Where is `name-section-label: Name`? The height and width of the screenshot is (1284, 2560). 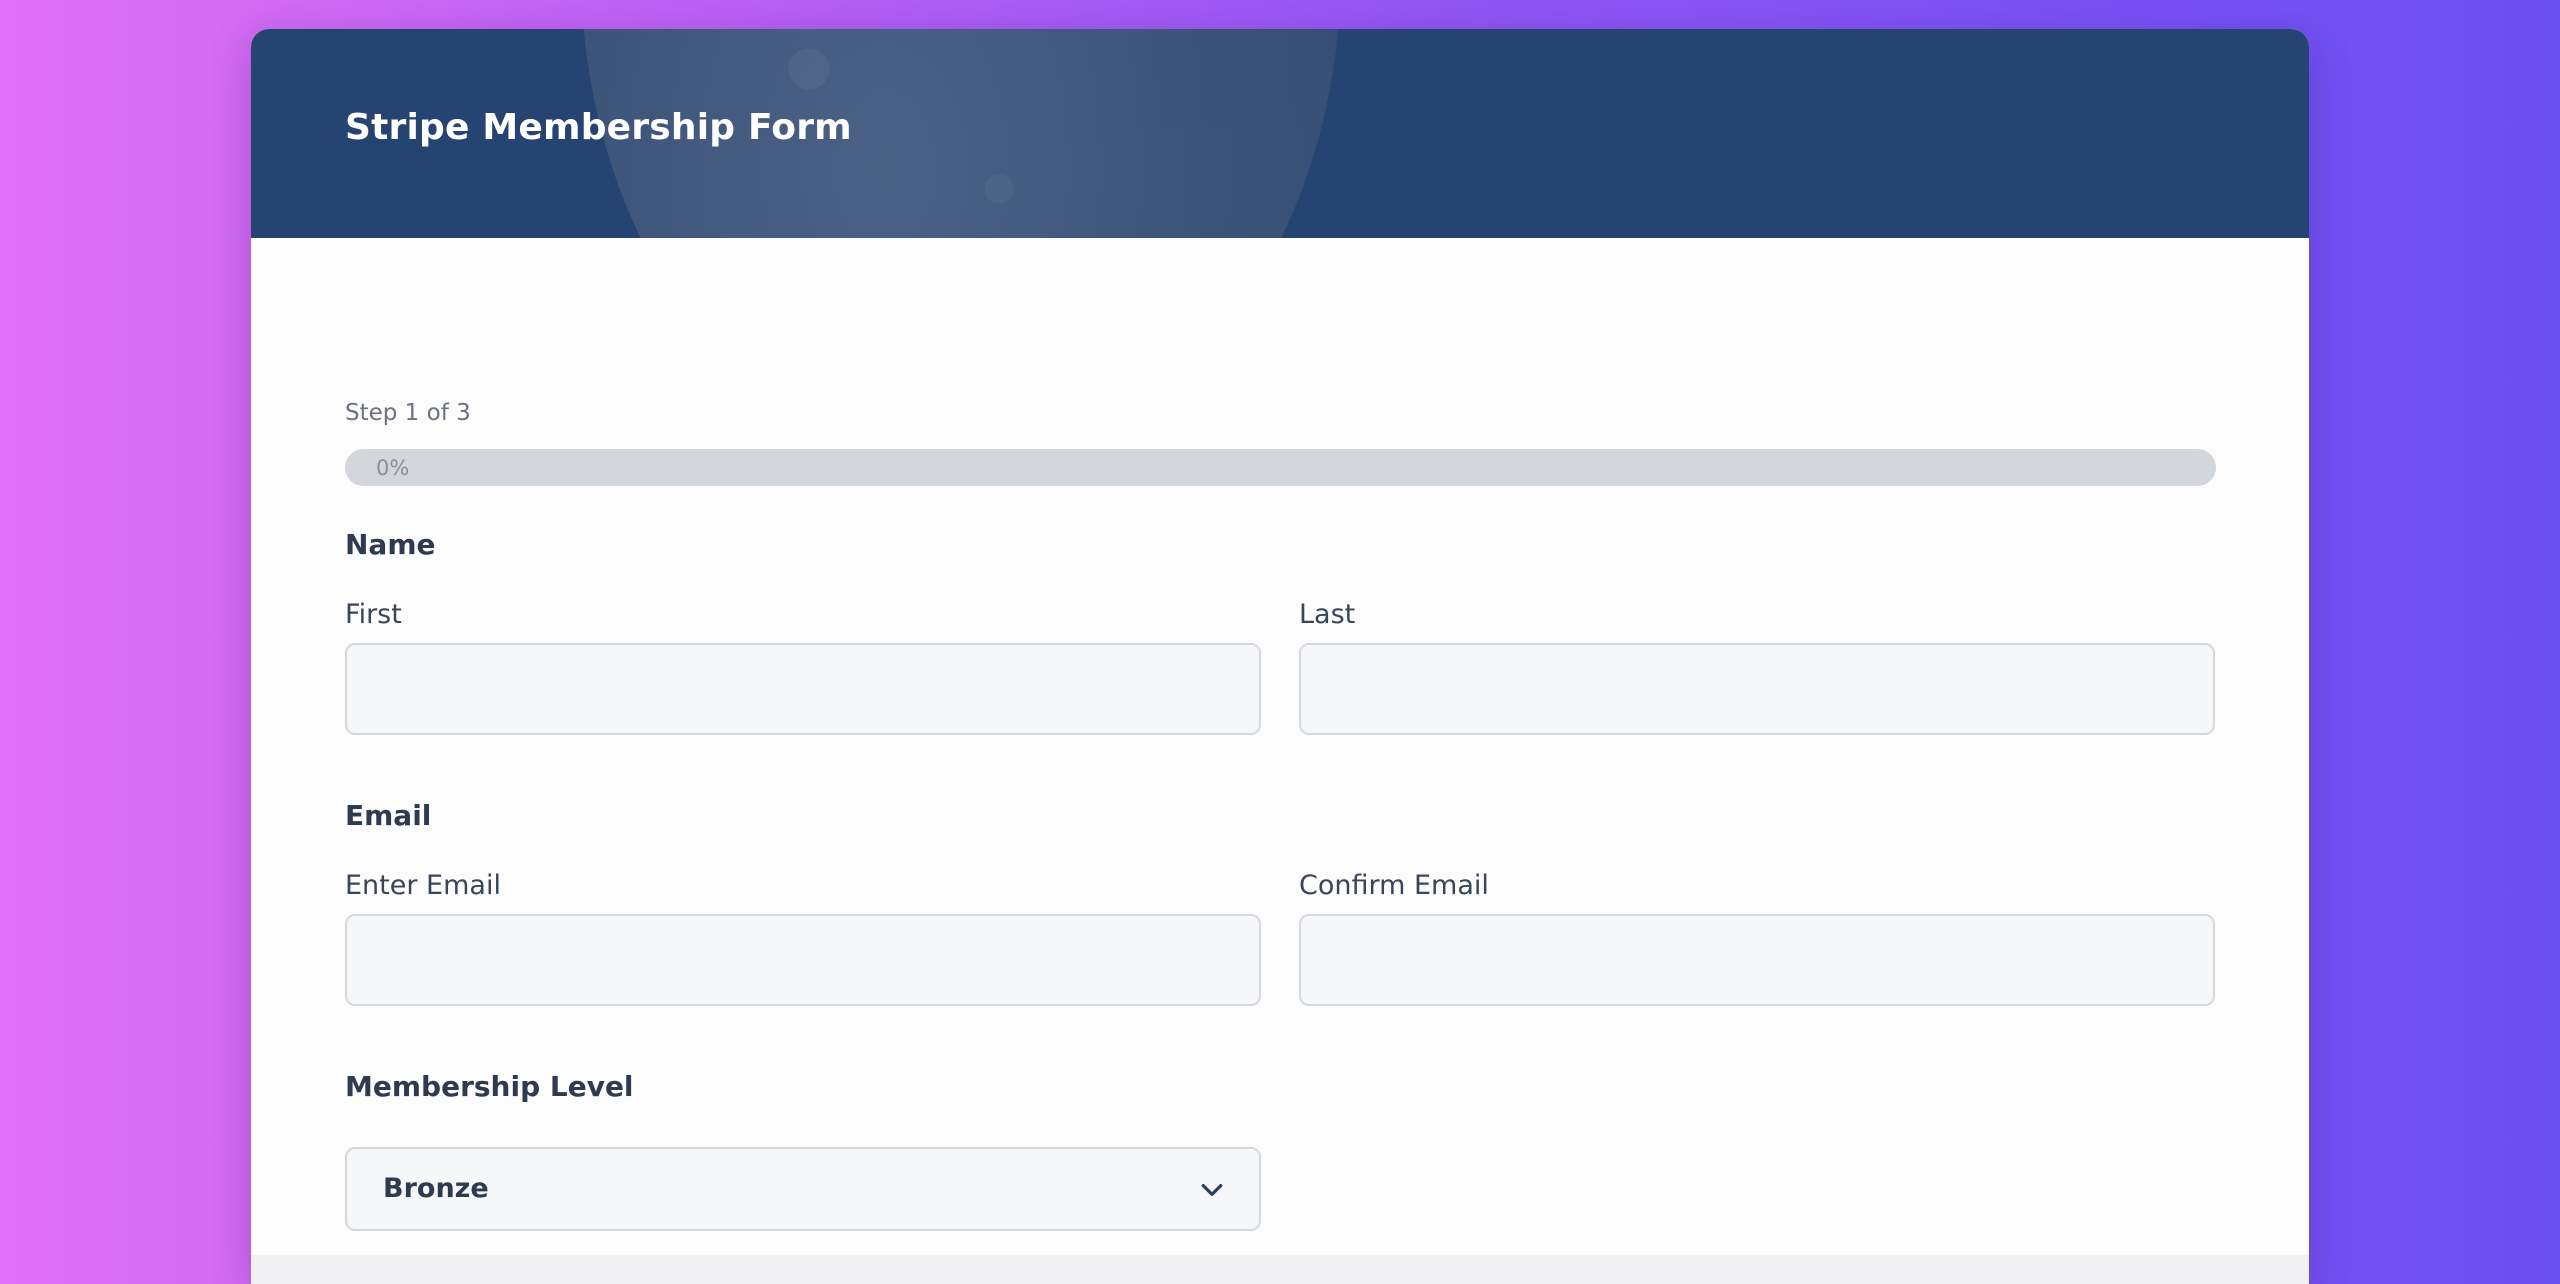 name-section-label: Name is located at coordinates (390, 544).